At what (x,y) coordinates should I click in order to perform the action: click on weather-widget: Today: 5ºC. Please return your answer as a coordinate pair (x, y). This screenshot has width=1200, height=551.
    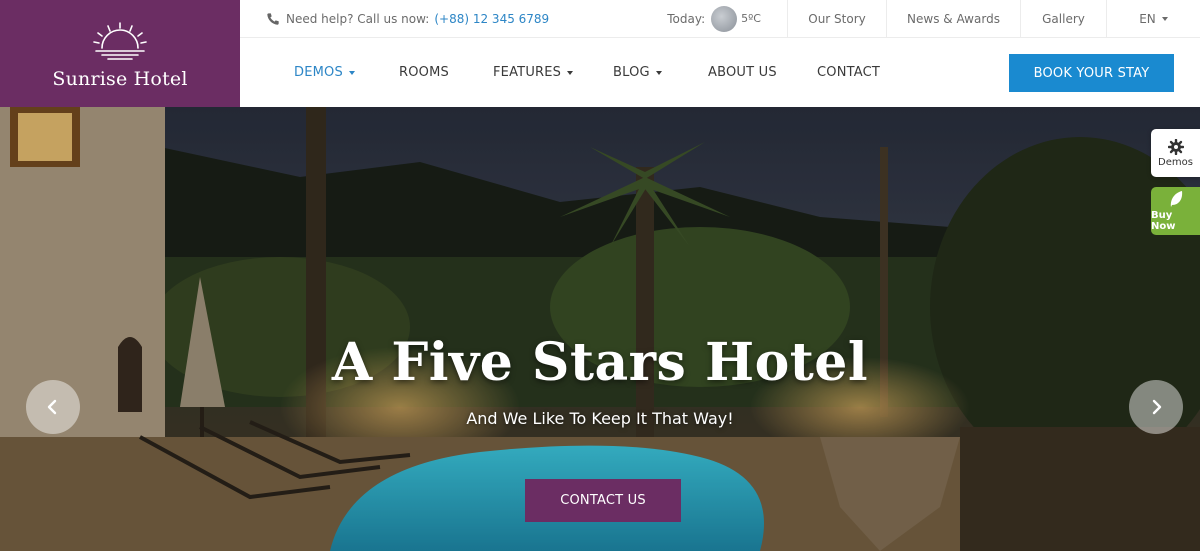
    Looking at the image, I should click on (713, 18).